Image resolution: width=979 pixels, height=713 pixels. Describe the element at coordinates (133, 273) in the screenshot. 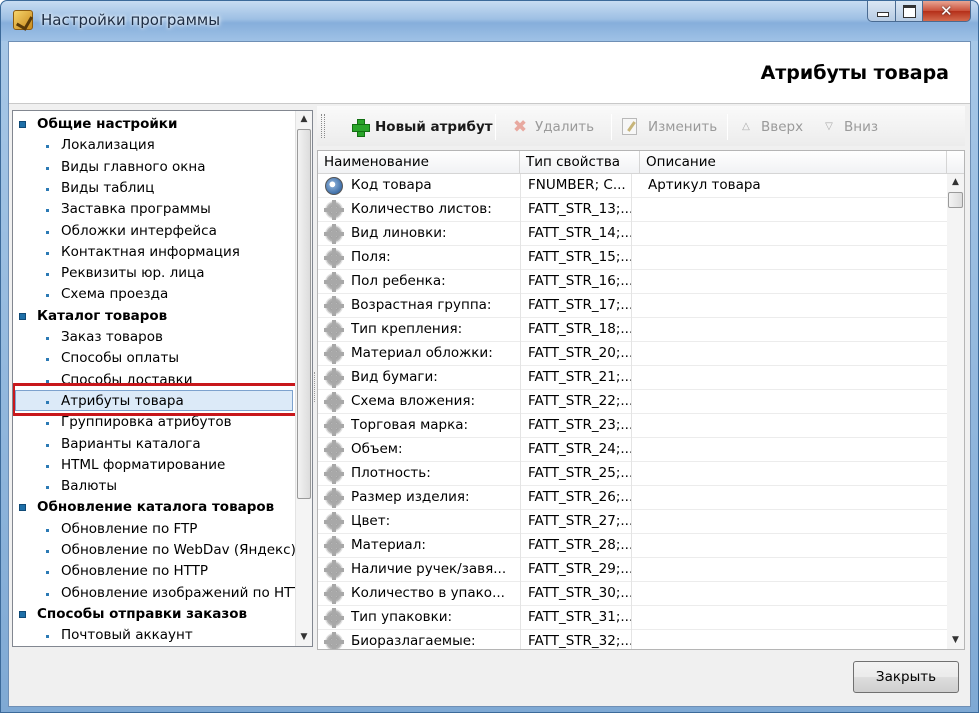

I see `tree-item-label: Реквизиты юр. лица` at that location.